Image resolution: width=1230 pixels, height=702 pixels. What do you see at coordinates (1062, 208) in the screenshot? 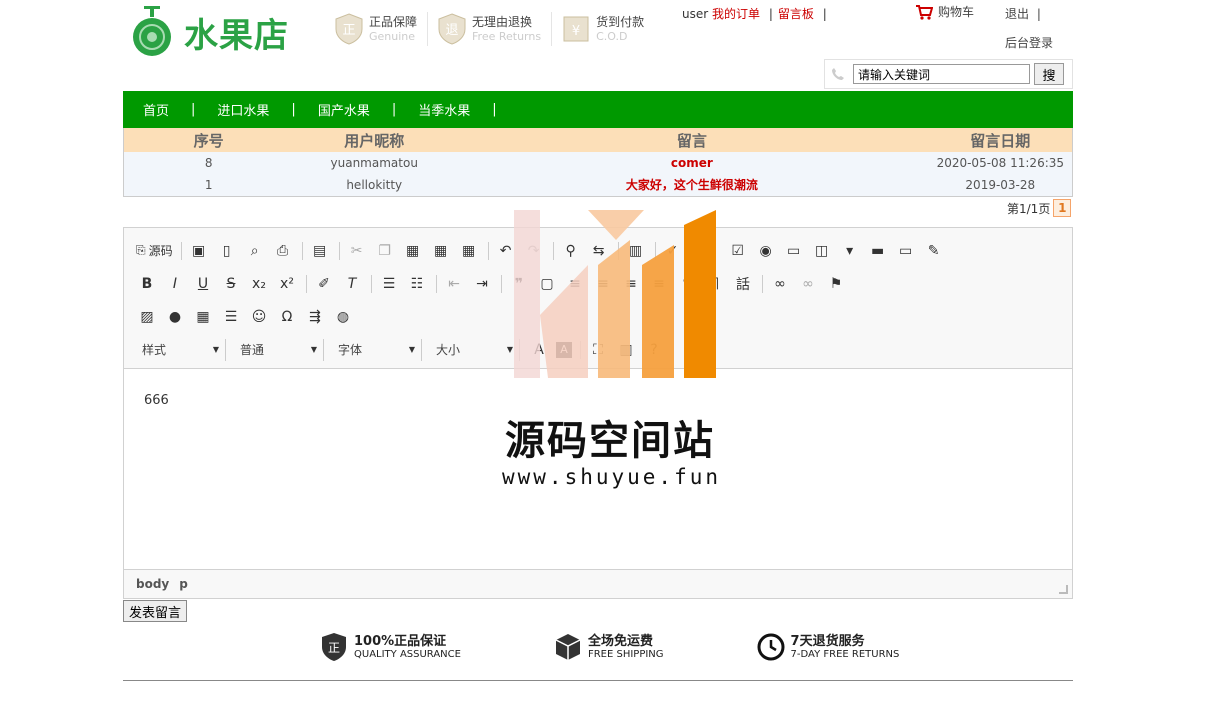
I see `page-1-button: 1` at bounding box center [1062, 208].